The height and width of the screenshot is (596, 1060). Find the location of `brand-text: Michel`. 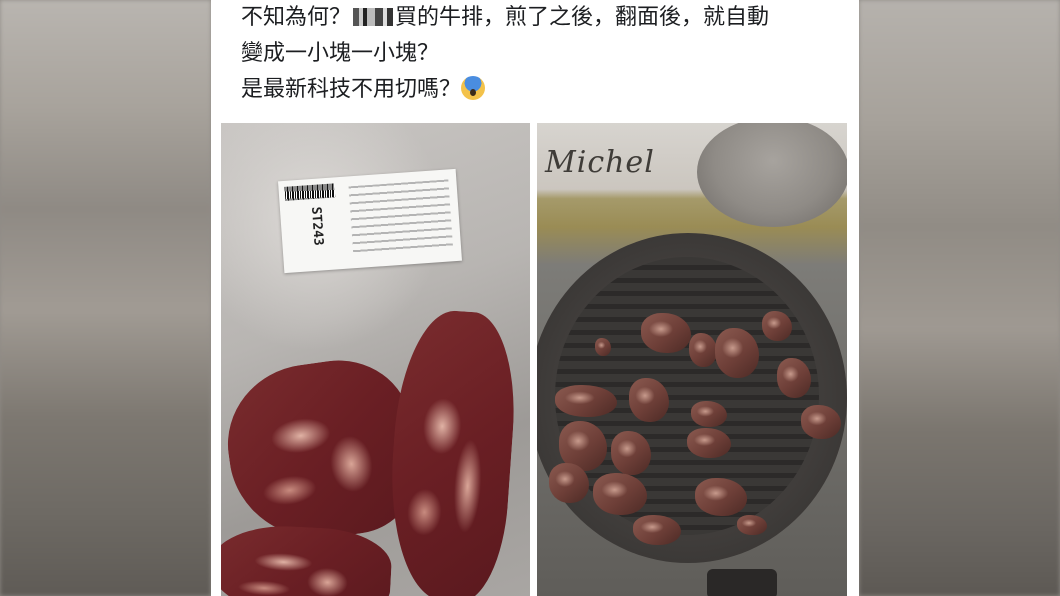

brand-text: Michel is located at coordinates (600, 162).